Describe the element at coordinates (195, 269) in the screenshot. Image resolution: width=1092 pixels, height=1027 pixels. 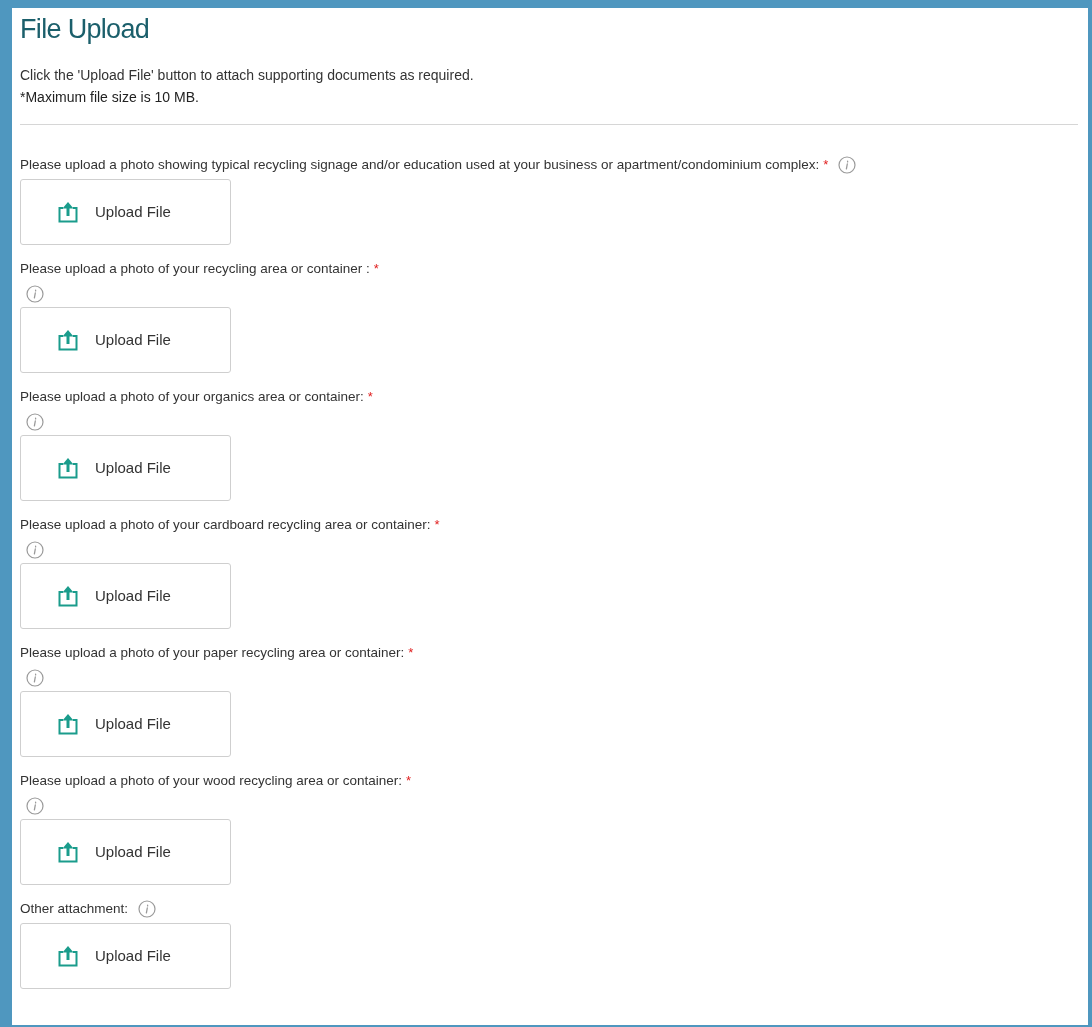
I see `field-label: Please upload a photo of your recycling area or container :` at that location.